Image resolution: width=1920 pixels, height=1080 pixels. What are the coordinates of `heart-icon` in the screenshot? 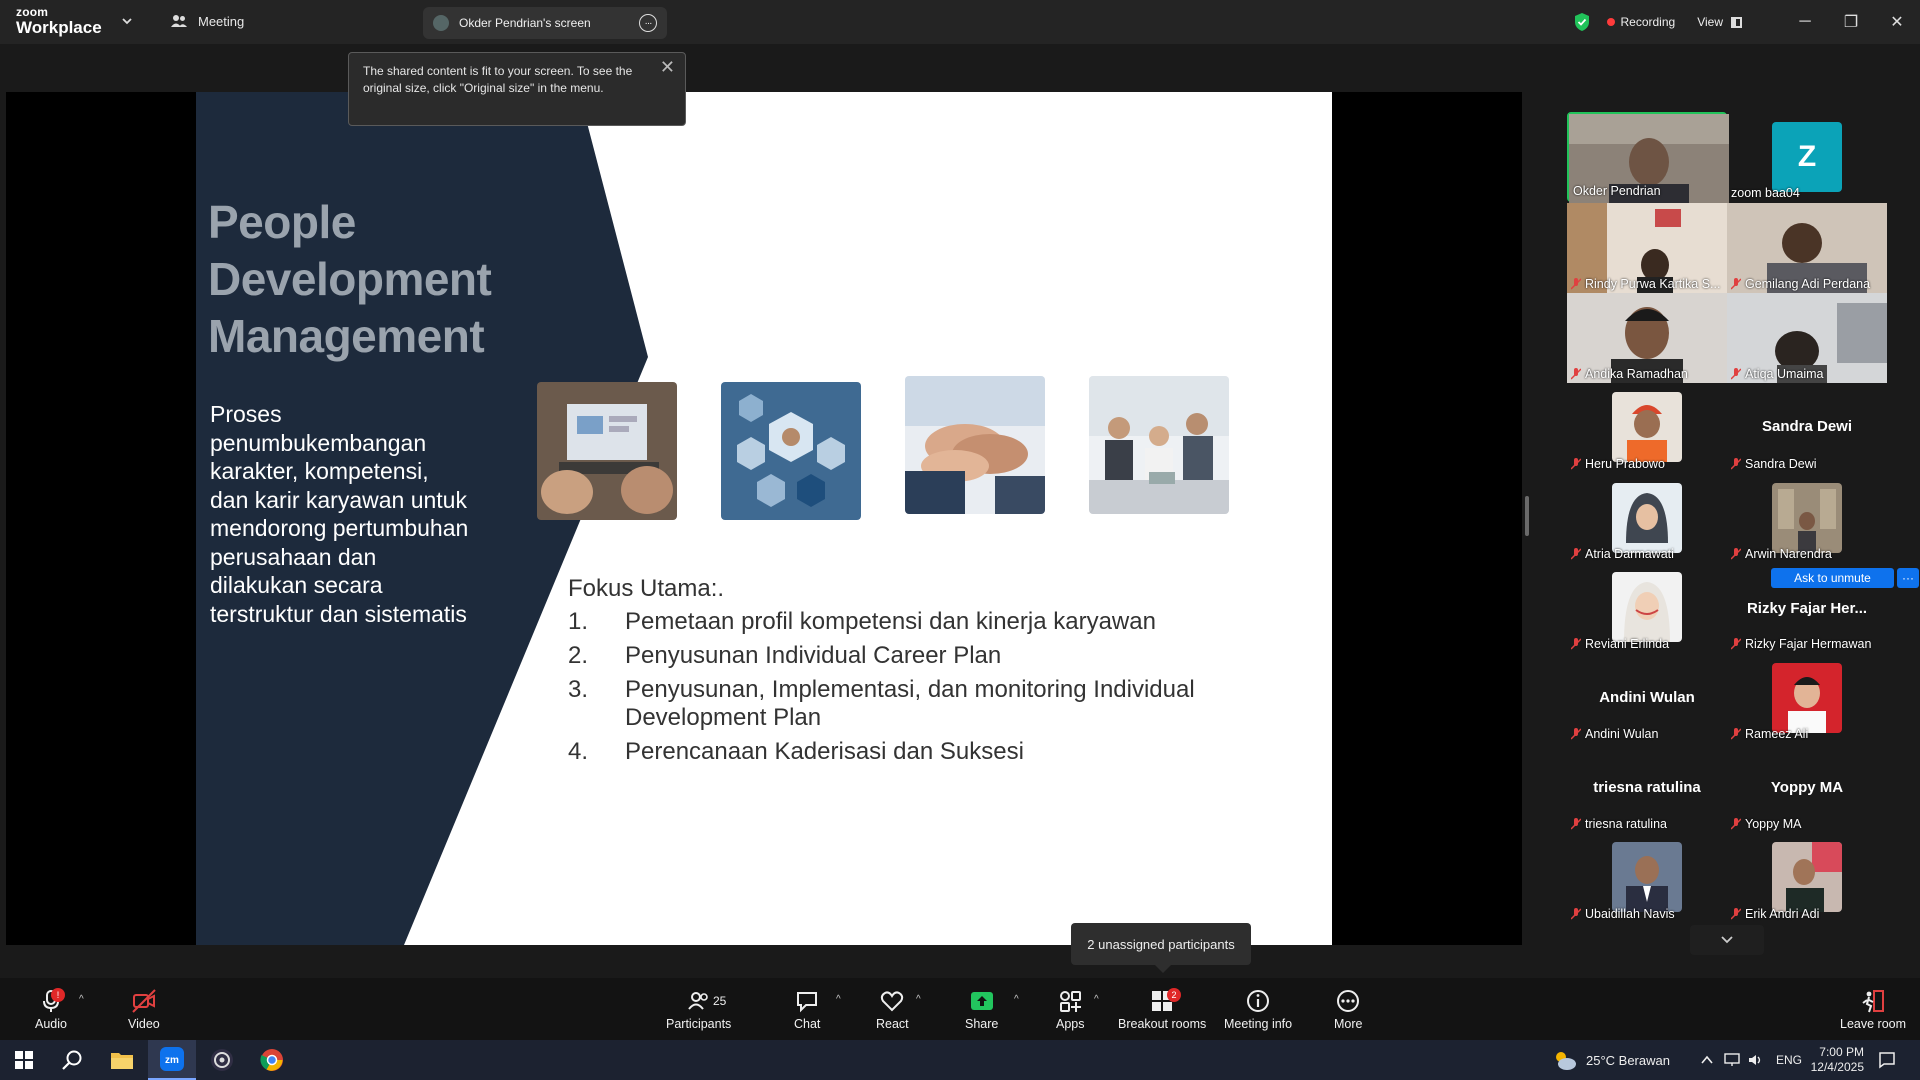 It's located at (892, 1001).